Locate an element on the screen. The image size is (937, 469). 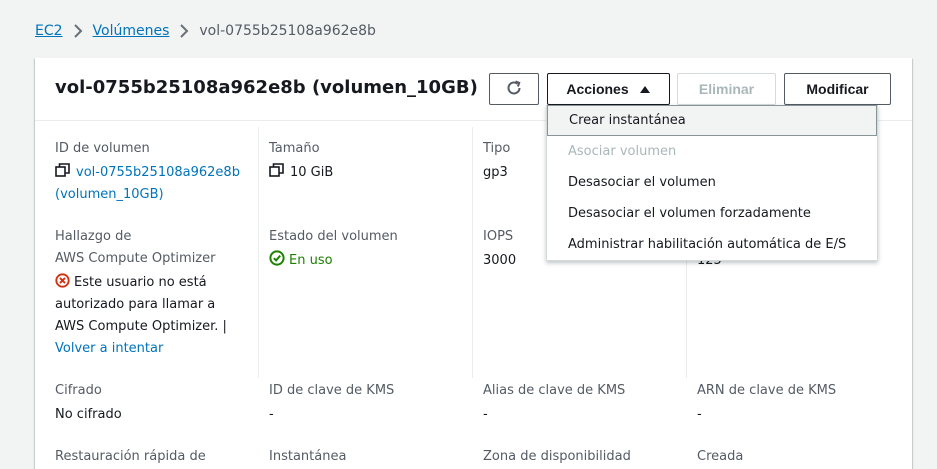
refresh-button is located at coordinates (514, 89).